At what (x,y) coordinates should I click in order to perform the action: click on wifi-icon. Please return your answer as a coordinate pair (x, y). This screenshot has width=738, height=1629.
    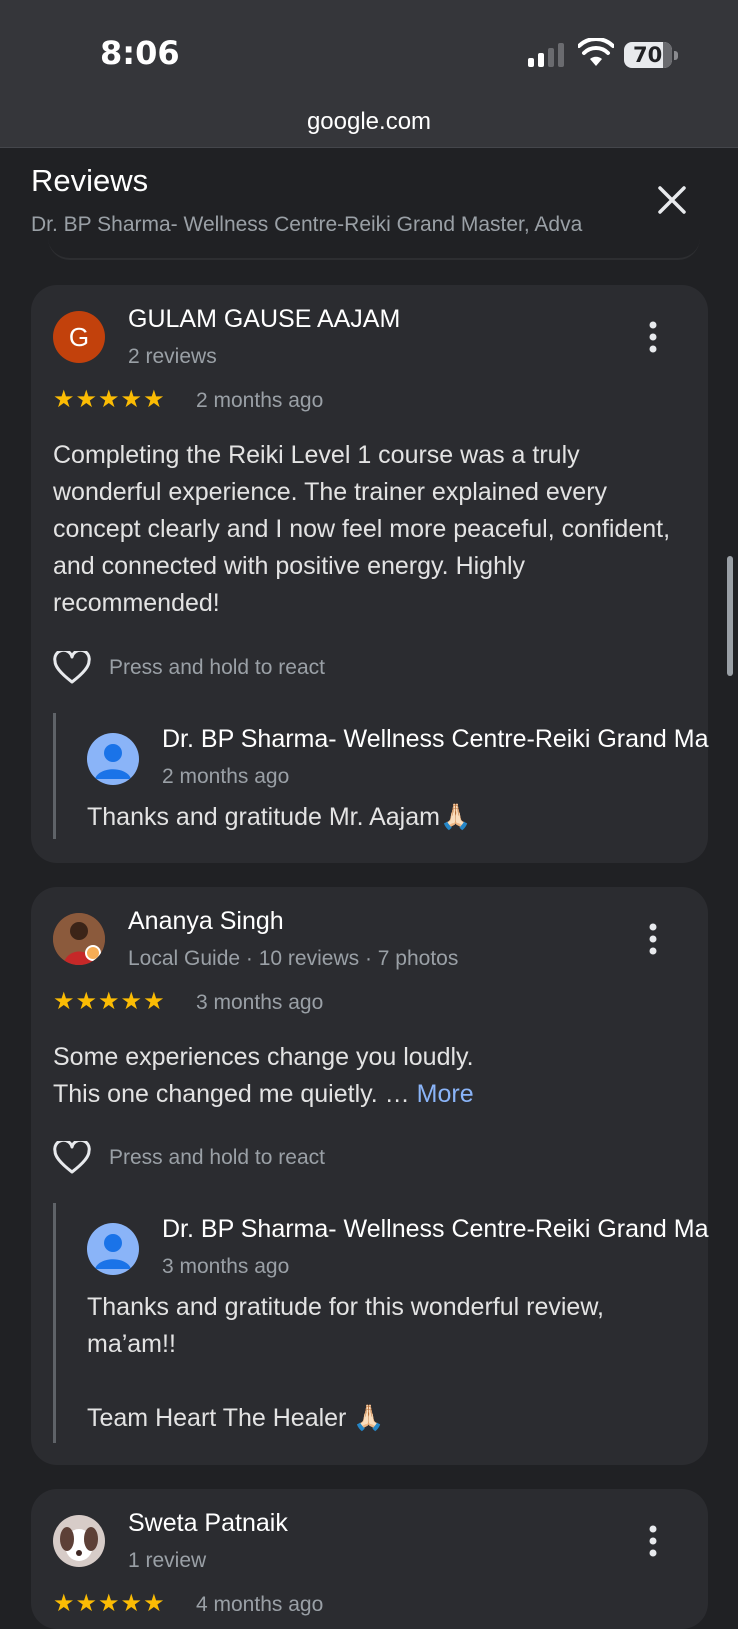
    Looking at the image, I should click on (596, 52).